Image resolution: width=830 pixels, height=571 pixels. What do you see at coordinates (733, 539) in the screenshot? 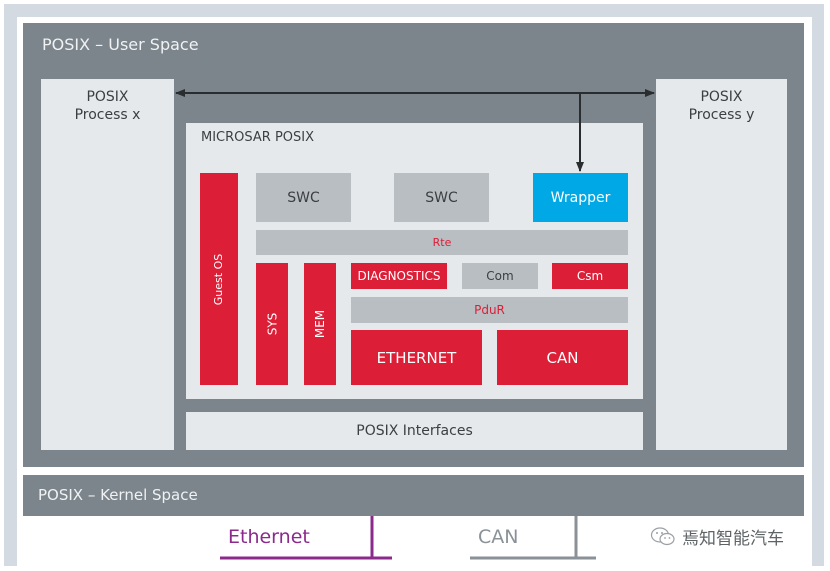
I see `watermark-text: 焉知智能汽车` at bounding box center [733, 539].